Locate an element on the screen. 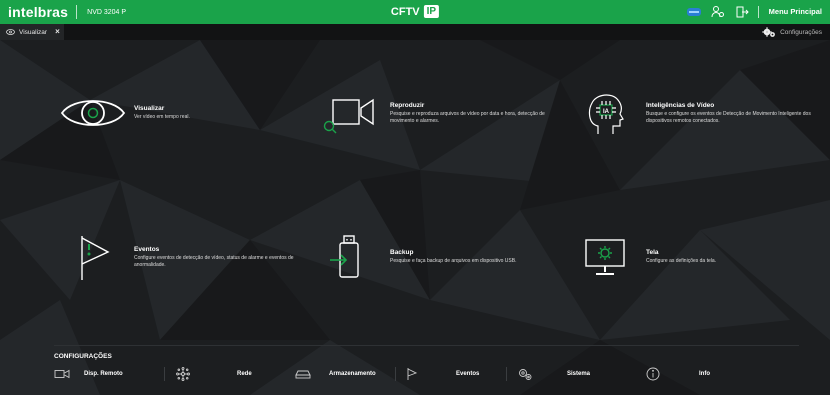 The height and width of the screenshot is (395, 830). header-tools: Menu Principal is located at coordinates (756, 12).